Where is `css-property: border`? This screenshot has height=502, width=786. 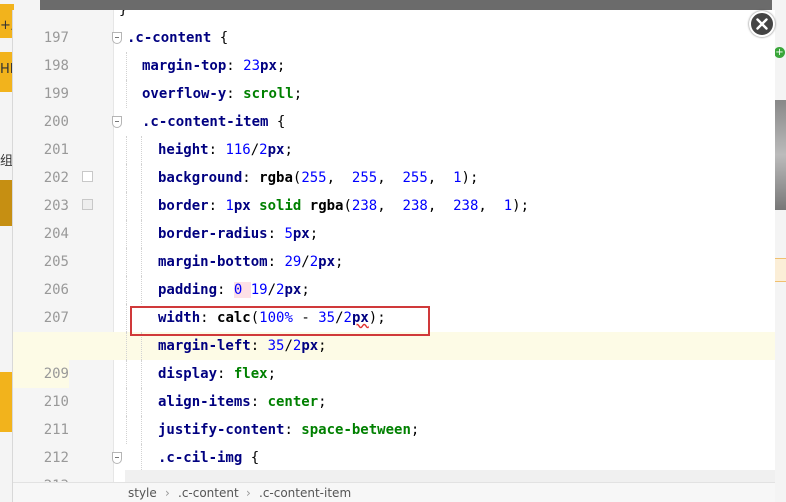 css-property: border is located at coordinates (183, 206).